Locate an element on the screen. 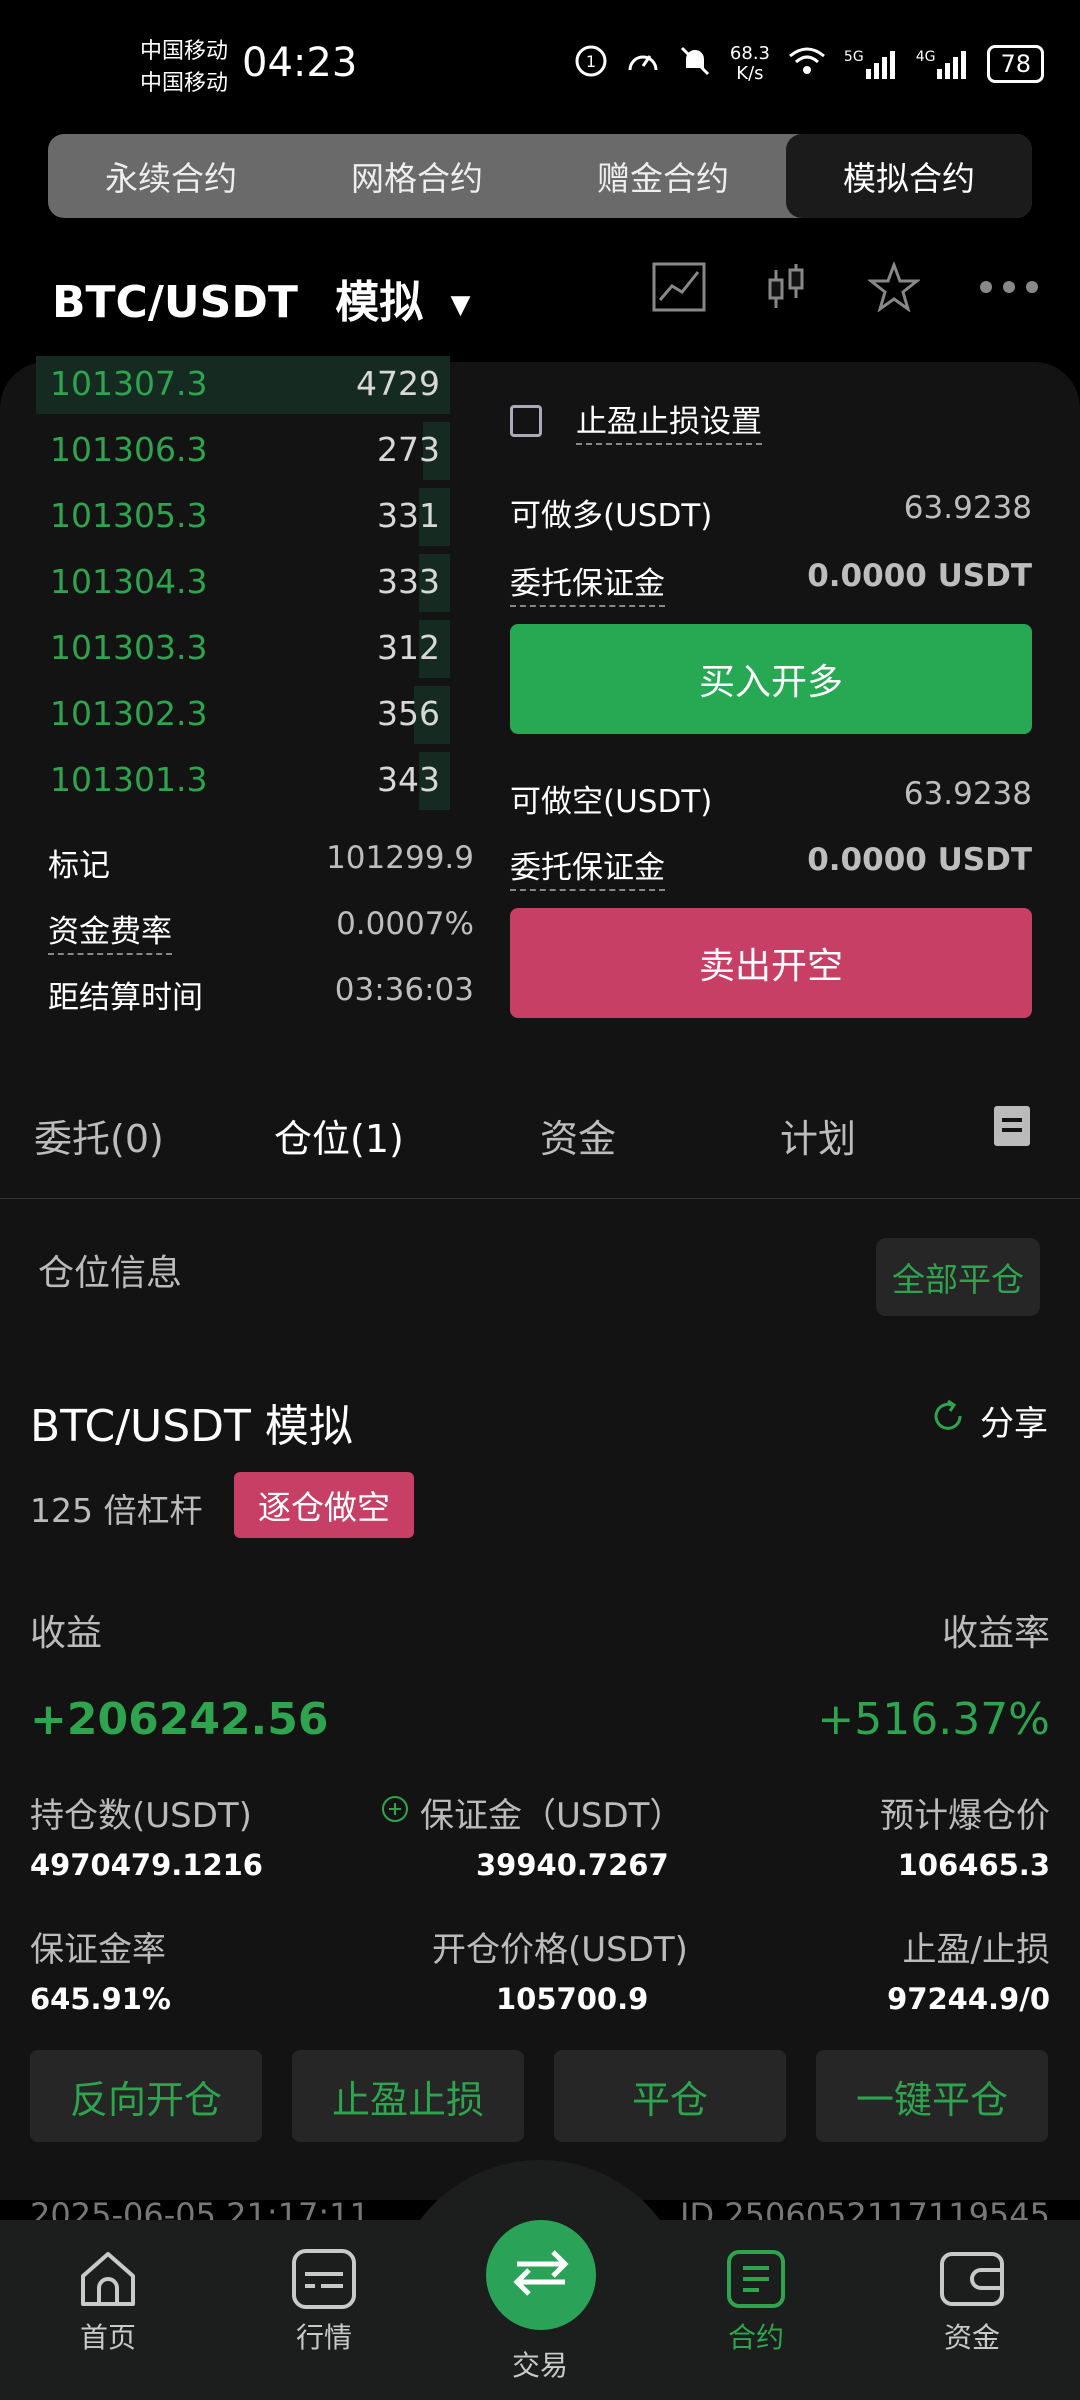  chevron-down-icon: ▼ is located at coordinates (460, 305).